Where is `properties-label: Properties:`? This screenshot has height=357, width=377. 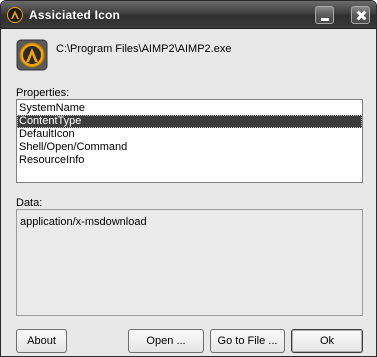 properties-label: Properties: is located at coordinates (43, 93).